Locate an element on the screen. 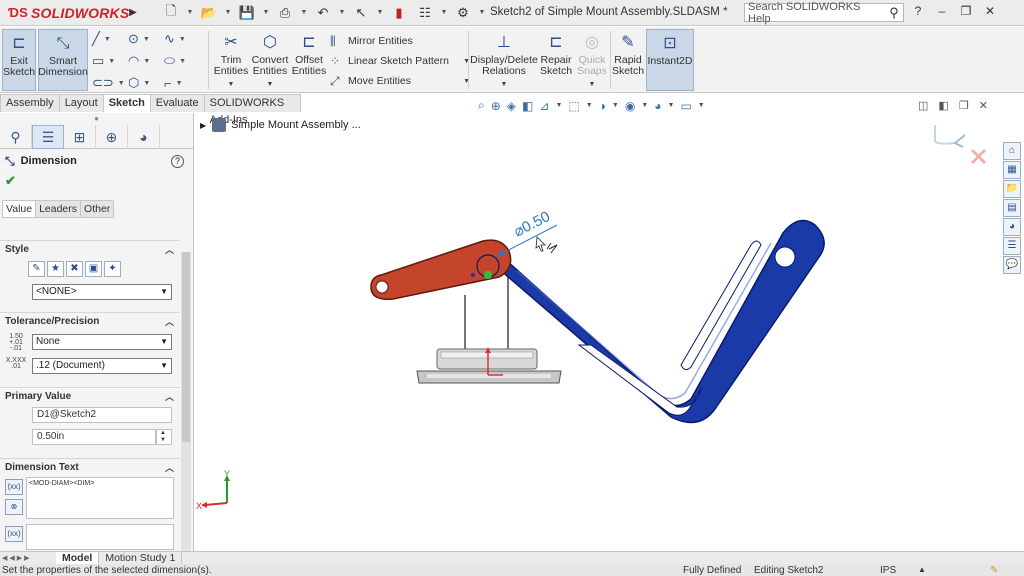  solidworks-logo: ƊS SOLIDWORKS is located at coordinates (64, 13).